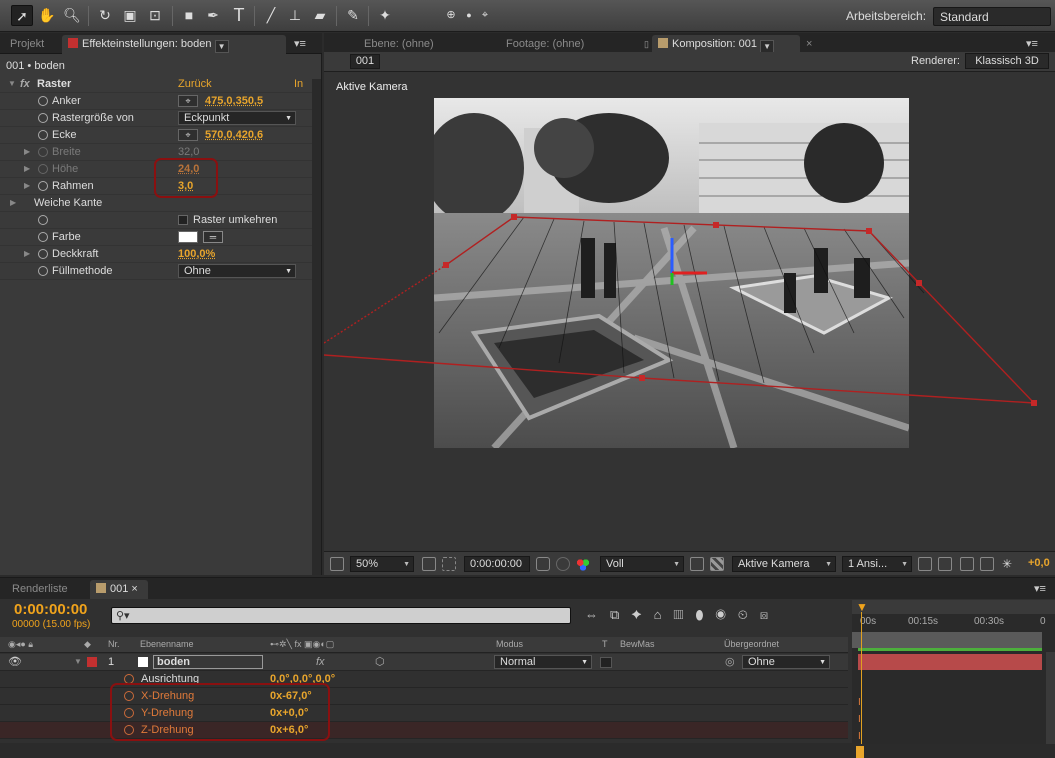 This screenshot has height=758, width=1055. Describe the element at coordinates (953, 607) in the screenshot. I see `work-area-bar` at that location.